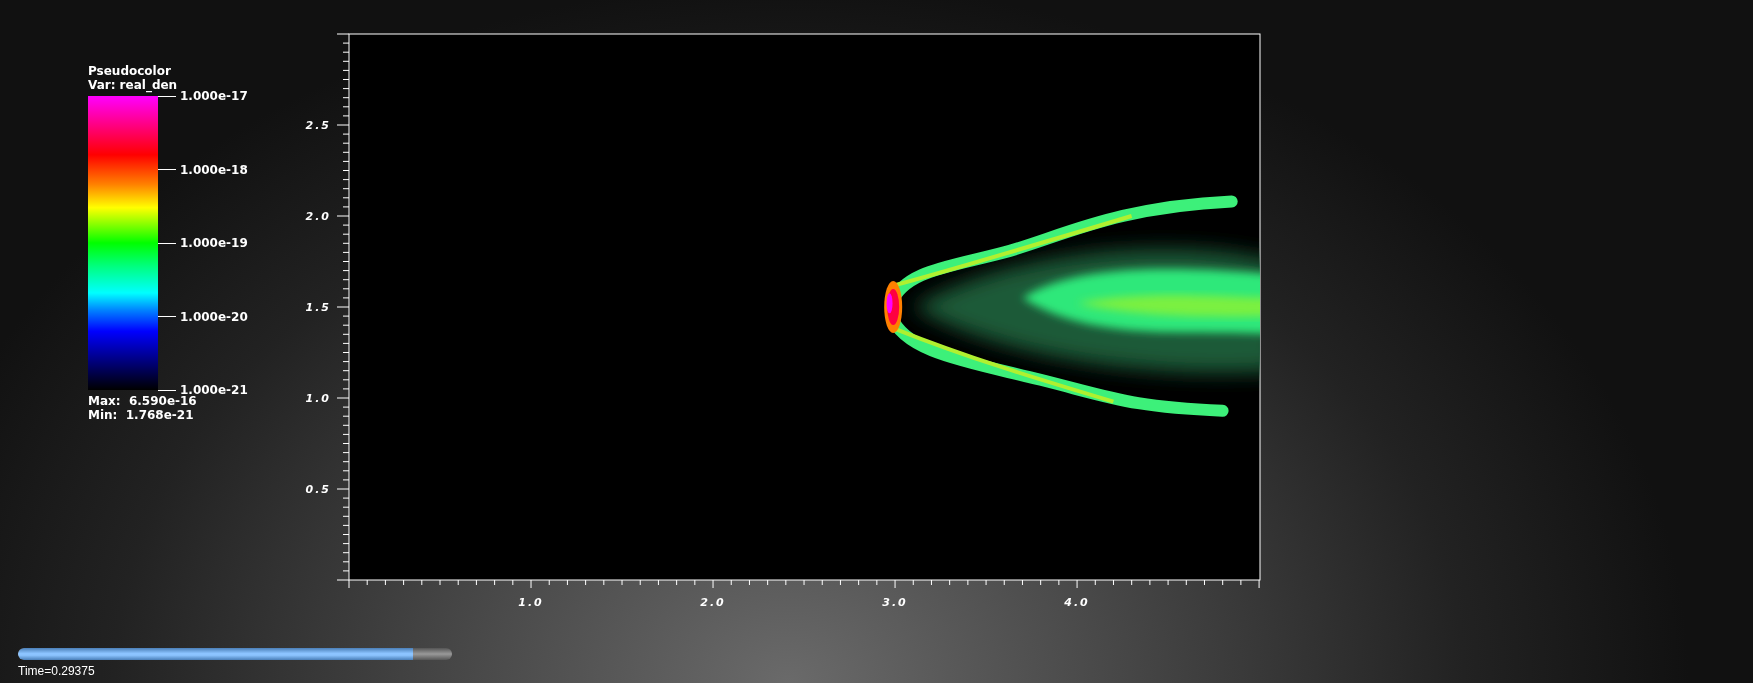 The width and height of the screenshot is (1753, 683). What do you see at coordinates (318, 307) in the screenshot?
I see `tick-label: 1.5` at bounding box center [318, 307].